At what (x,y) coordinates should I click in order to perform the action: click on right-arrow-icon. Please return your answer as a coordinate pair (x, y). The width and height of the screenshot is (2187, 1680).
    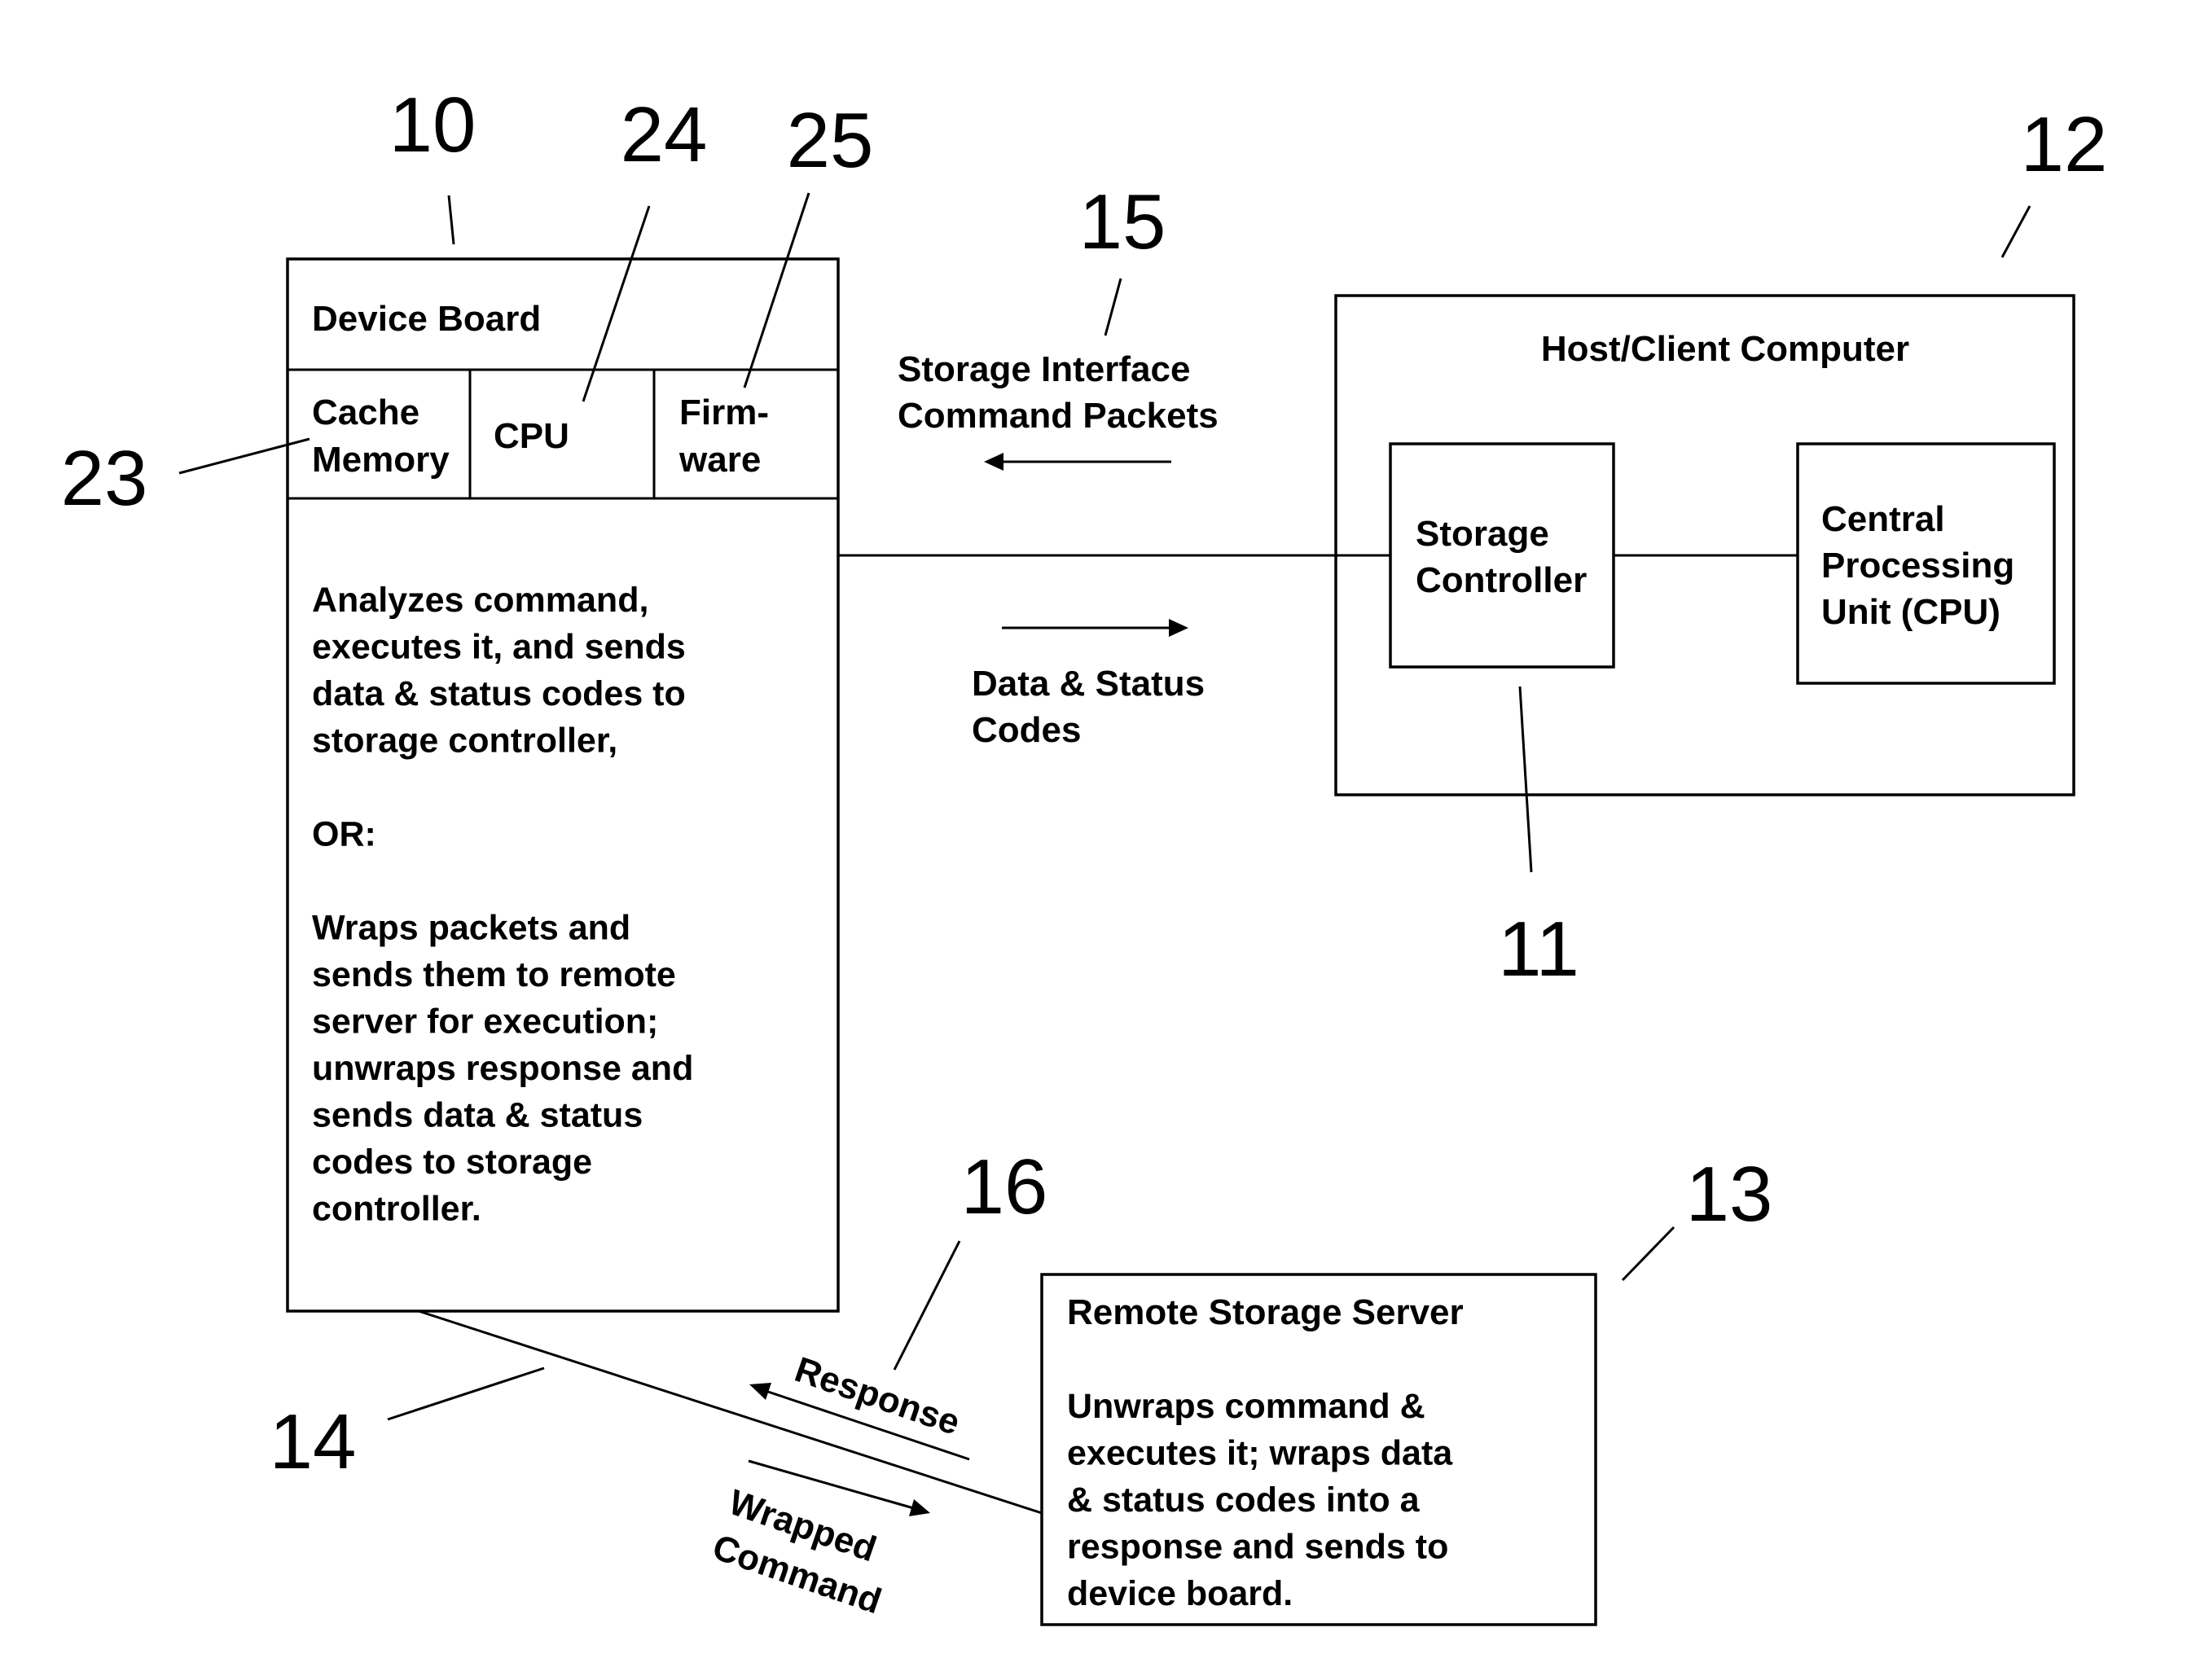
    Looking at the image, I should click on (1095, 628).